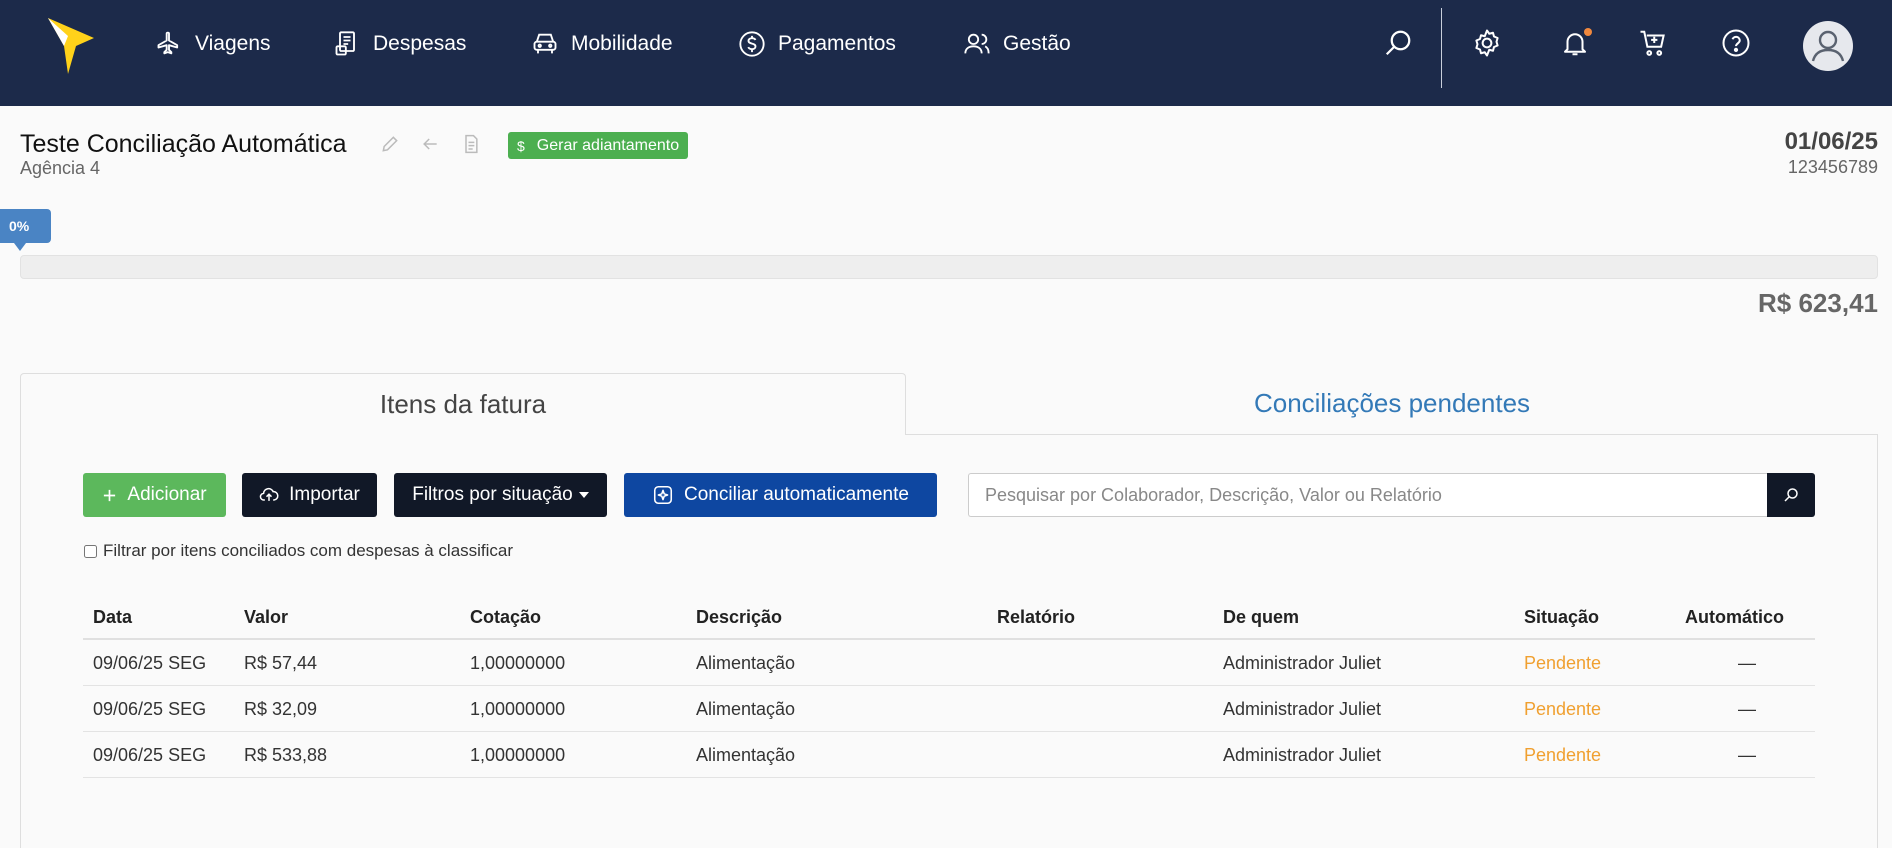 The height and width of the screenshot is (848, 1892). What do you see at coordinates (505, 617) in the screenshot?
I see `column-header-cotacao: Cotação` at bounding box center [505, 617].